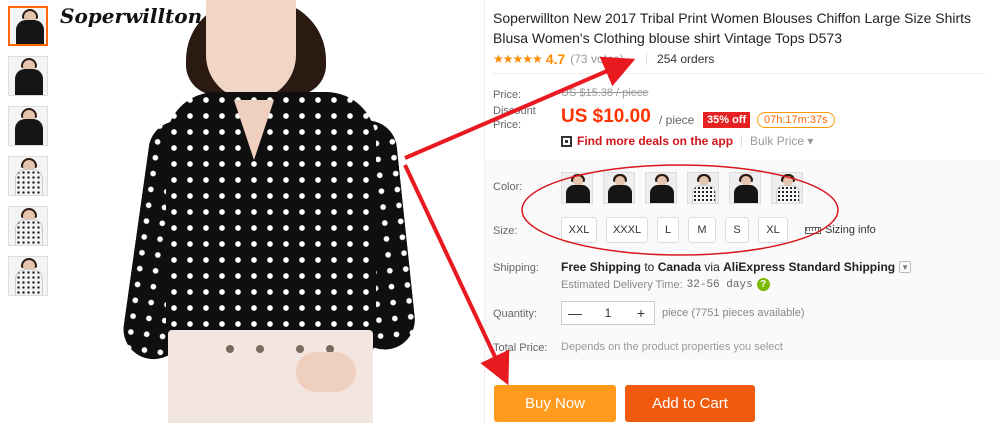  I want to click on sizing-info-link: Sizing info, so click(840, 230).